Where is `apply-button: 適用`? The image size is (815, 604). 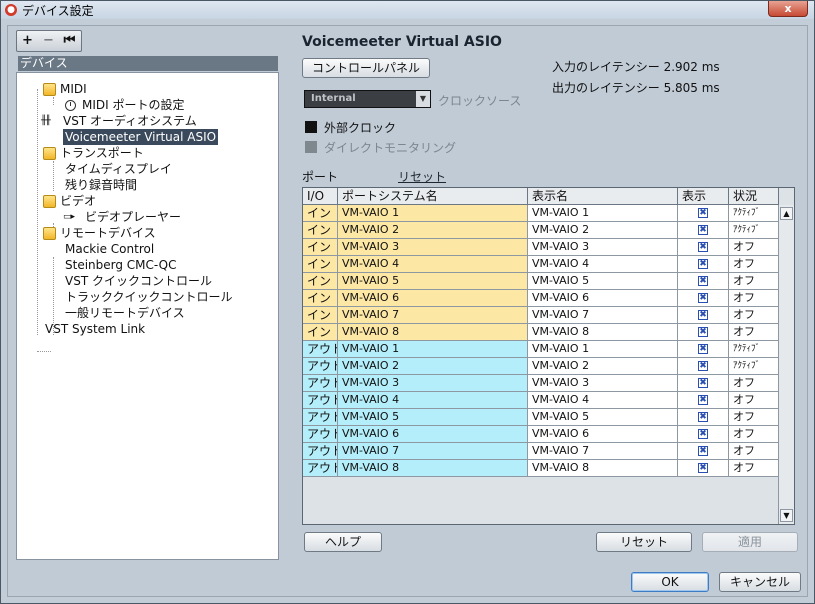 apply-button: 適用 is located at coordinates (750, 542).